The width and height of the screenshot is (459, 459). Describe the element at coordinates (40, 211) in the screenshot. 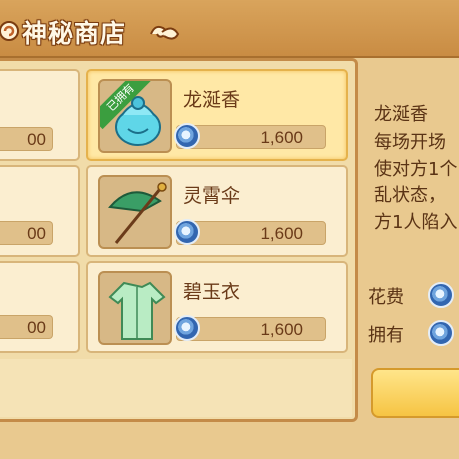

I see `goods-slot-left-2: 00` at that location.